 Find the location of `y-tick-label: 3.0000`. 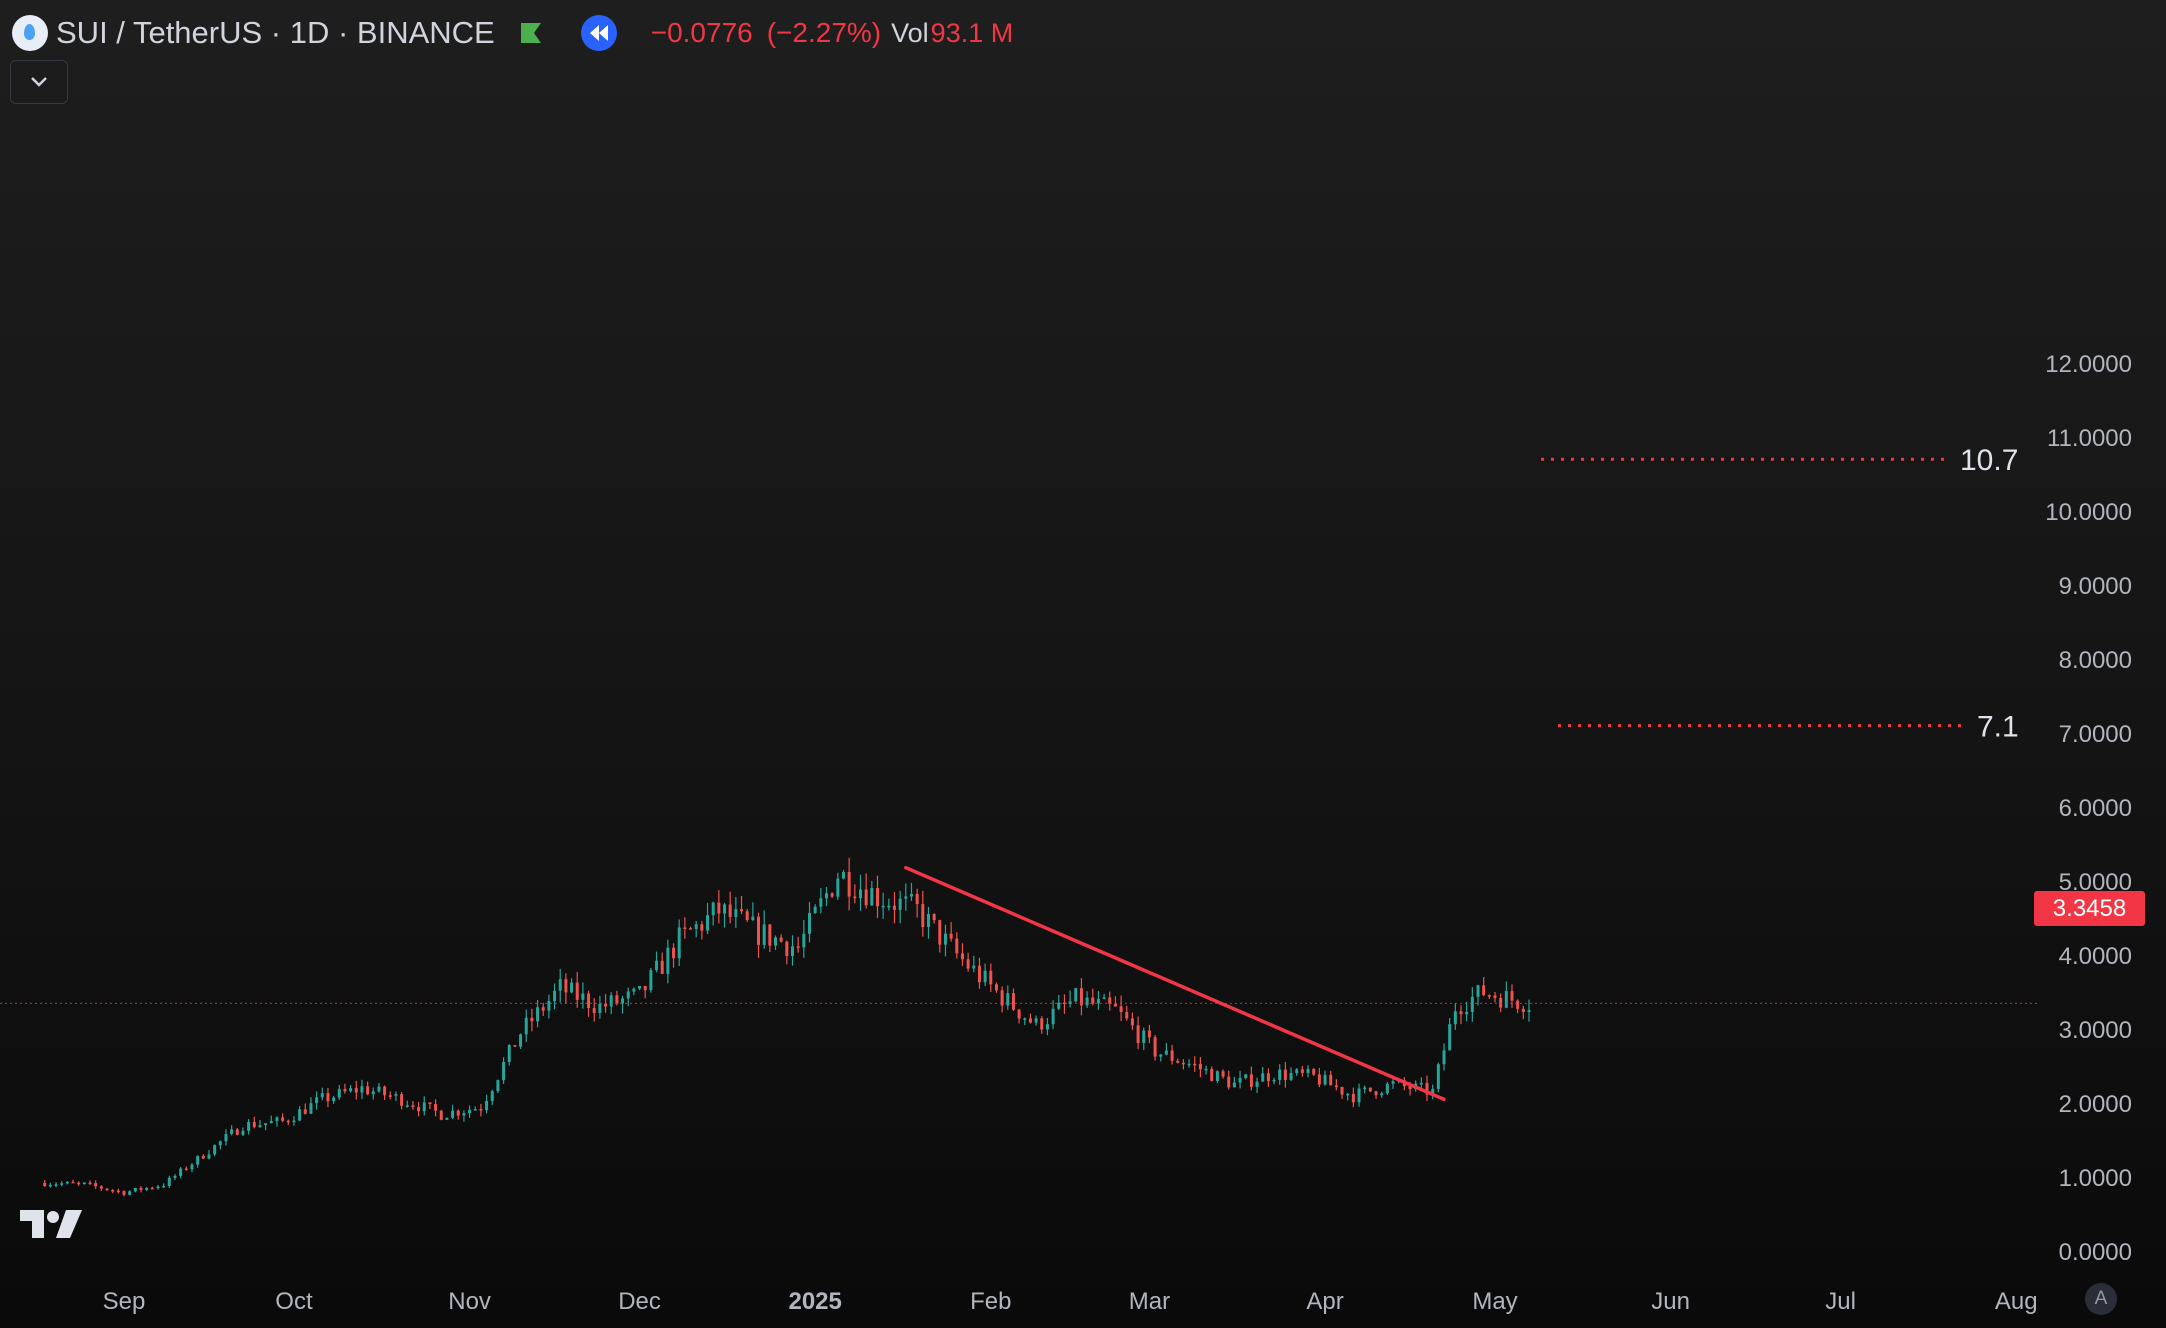

y-tick-label: 3.0000 is located at coordinates (2095, 1030).